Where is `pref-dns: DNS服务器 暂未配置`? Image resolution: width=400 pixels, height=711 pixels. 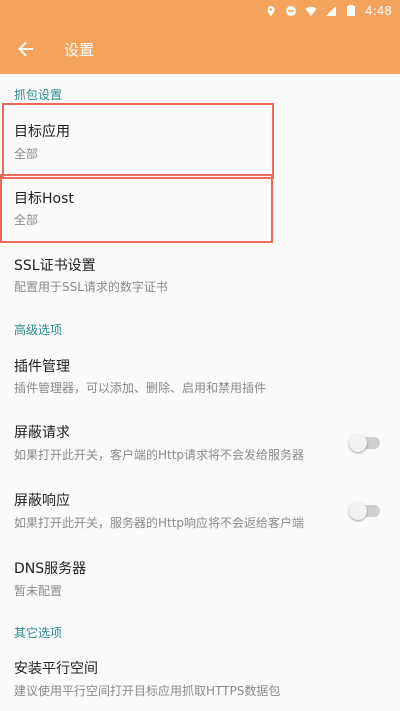 pref-dns: DNS服务器 暂未配置 is located at coordinates (200, 580).